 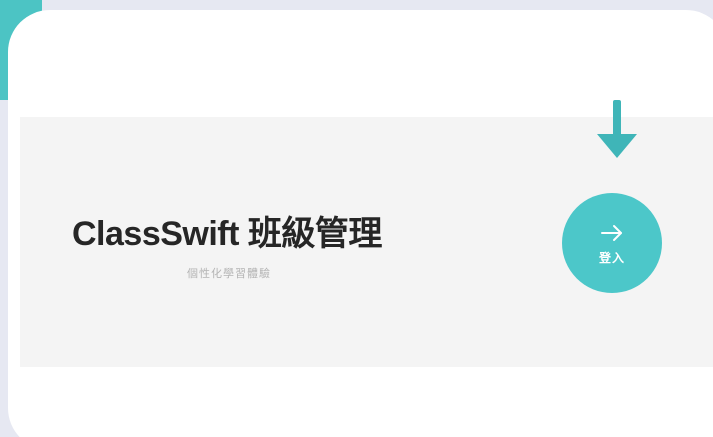 What do you see at coordinates (227, 234) in the screenshot?
I see `app-title: ClassSwift 班級管理` at bounding box center [227, 234].